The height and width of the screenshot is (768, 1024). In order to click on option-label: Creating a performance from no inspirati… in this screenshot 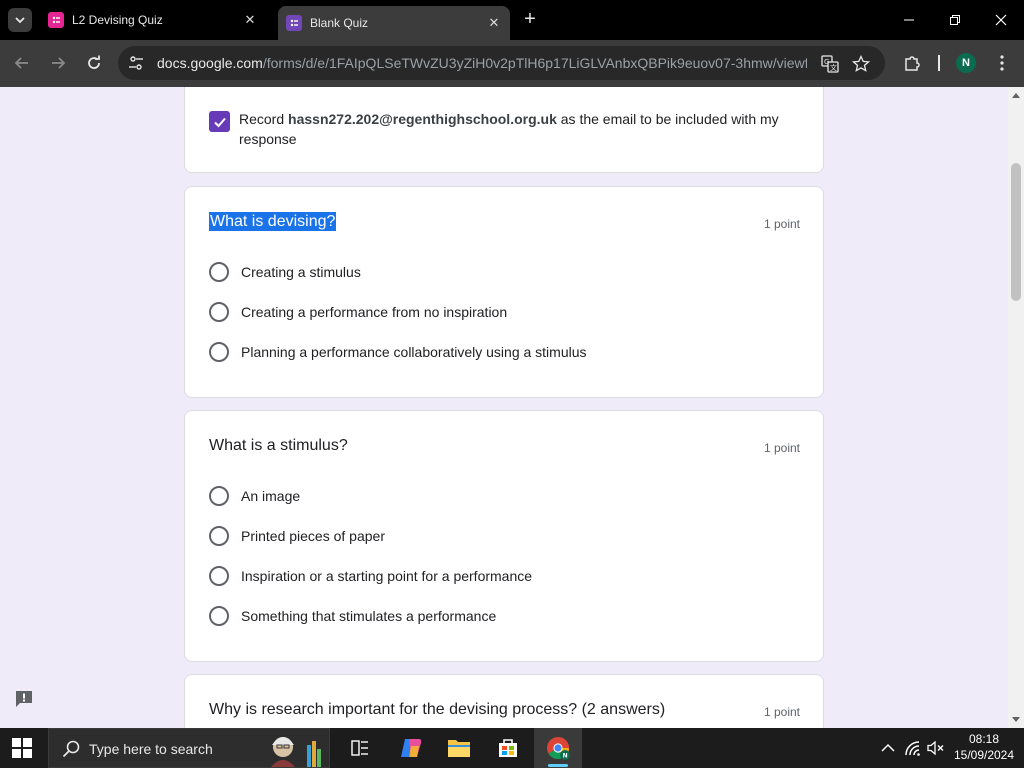, I will do `click(374, 312)`.